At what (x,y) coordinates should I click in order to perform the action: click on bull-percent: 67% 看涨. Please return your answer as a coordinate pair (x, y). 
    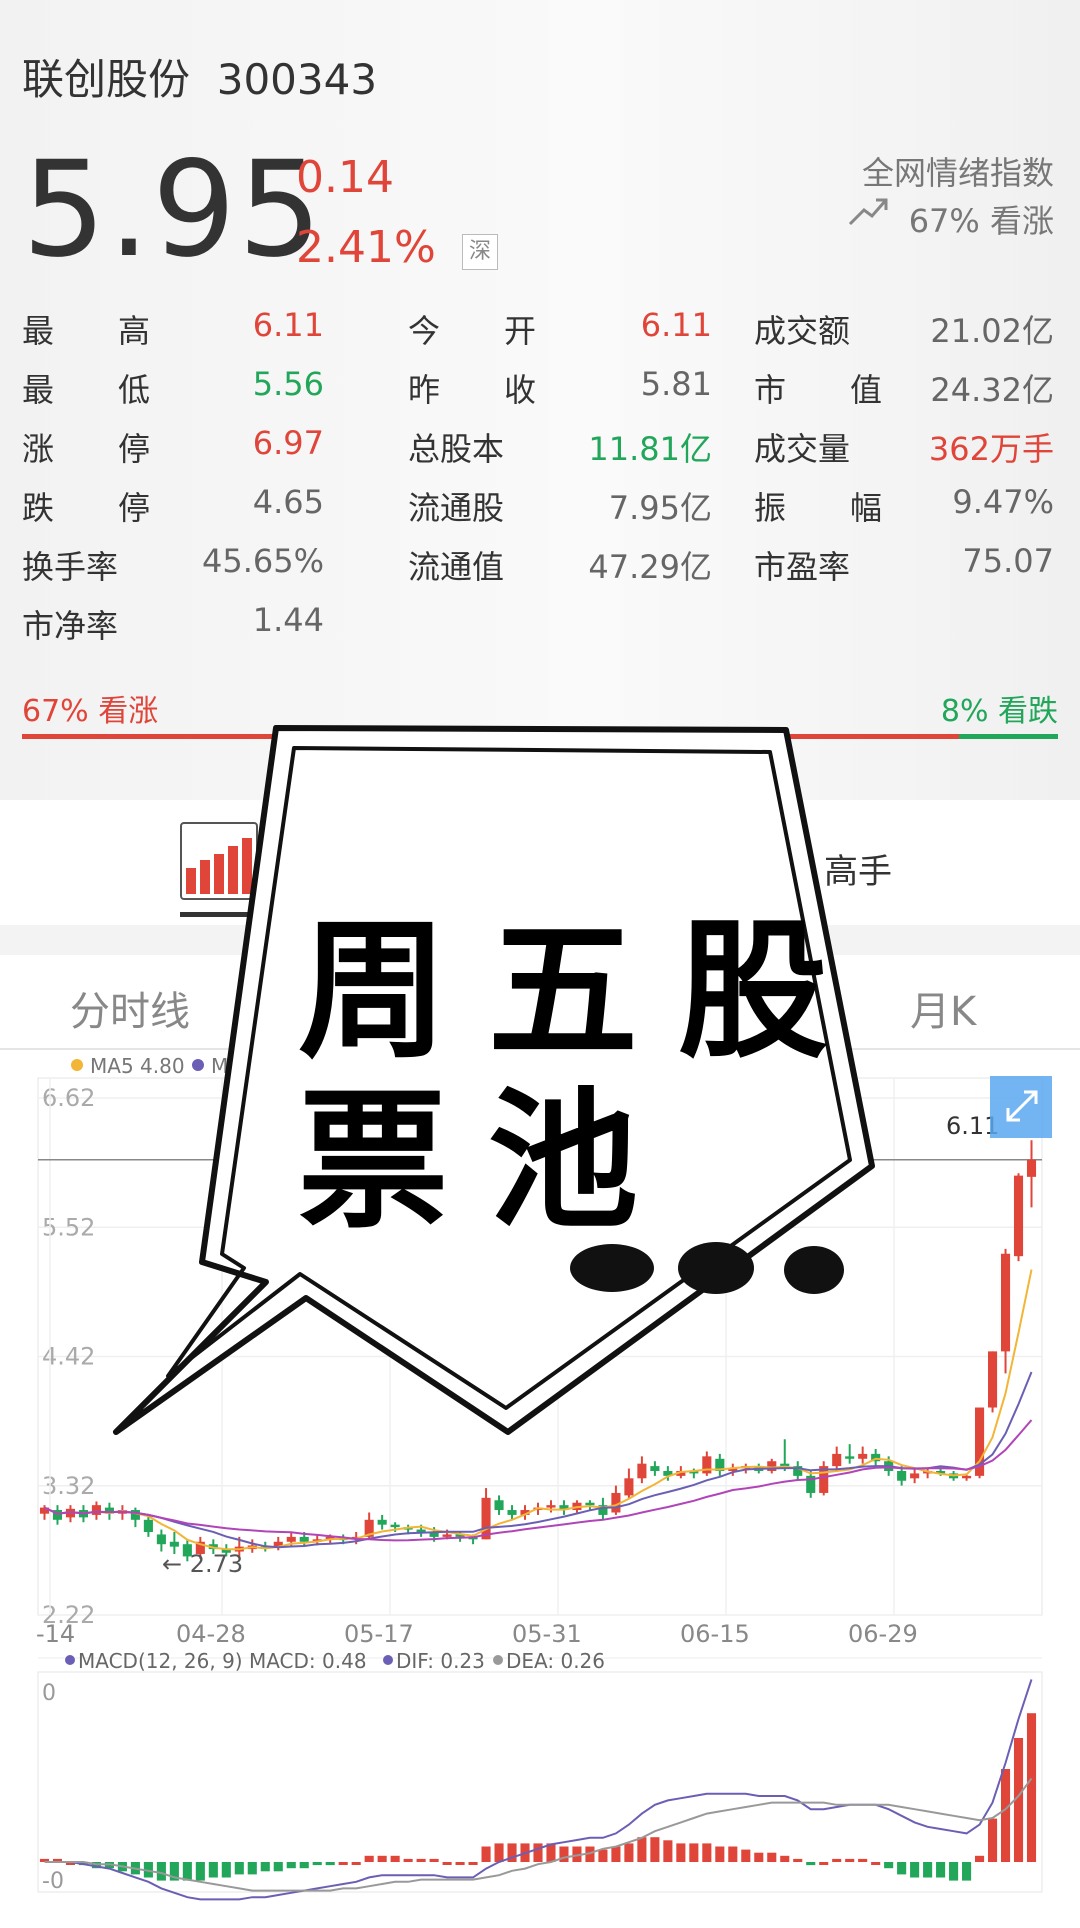
    Looking at the image, I should click on (90, 711).